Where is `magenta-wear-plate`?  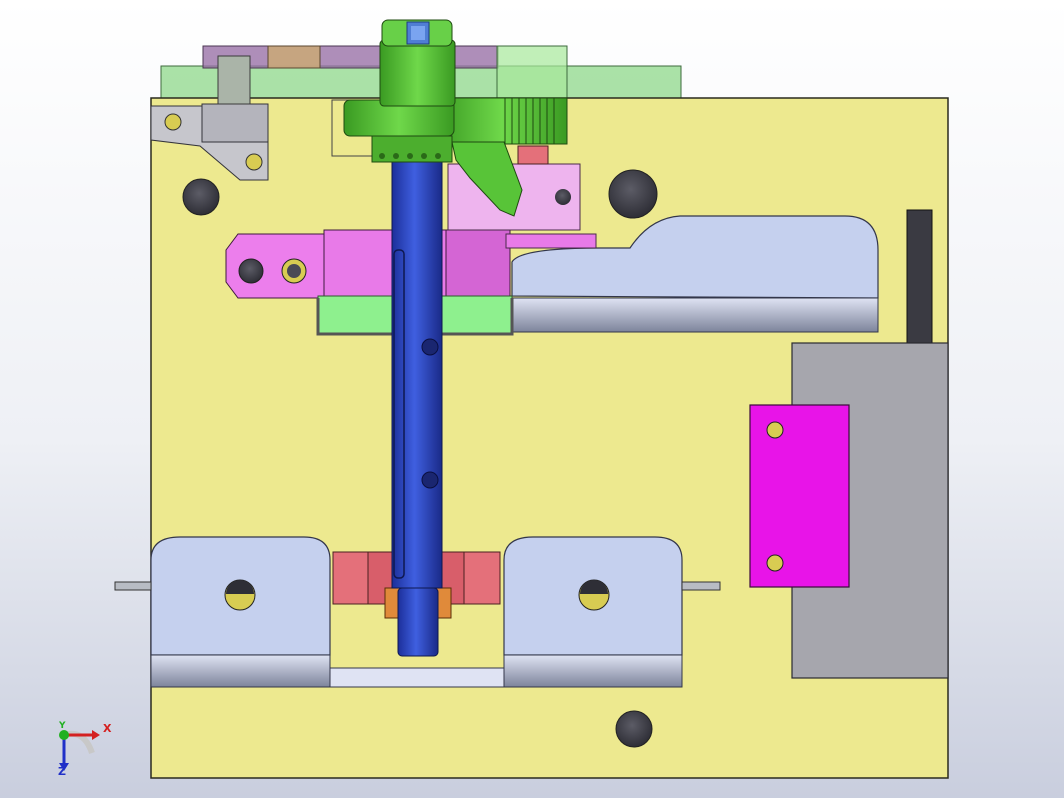
magenta-wear-plate is located at coordinates (799, 496).